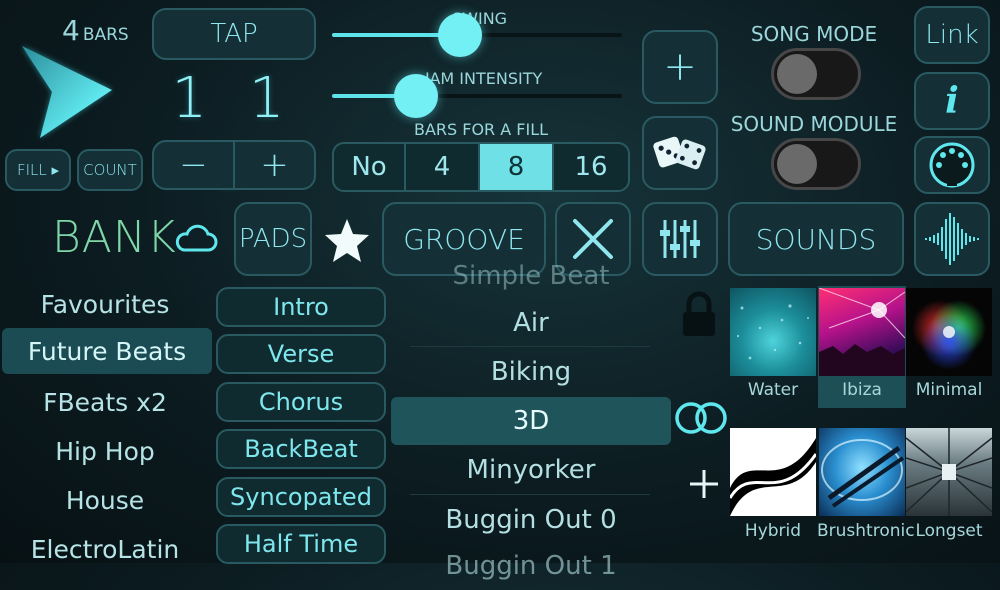  I want to click on groove-list-item: Simple Beat, so click(531, 276).